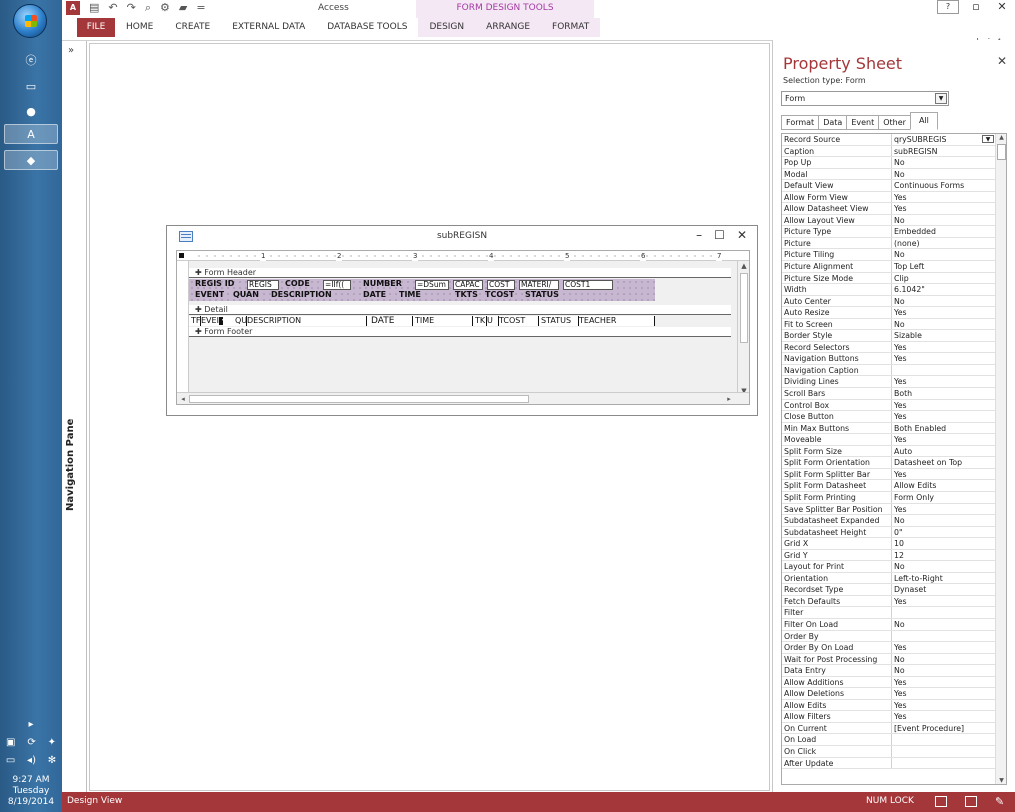 This screenshot has height=812, width=1015. I want to click on tab-arrange: ARRANGE, so click(508, 27).